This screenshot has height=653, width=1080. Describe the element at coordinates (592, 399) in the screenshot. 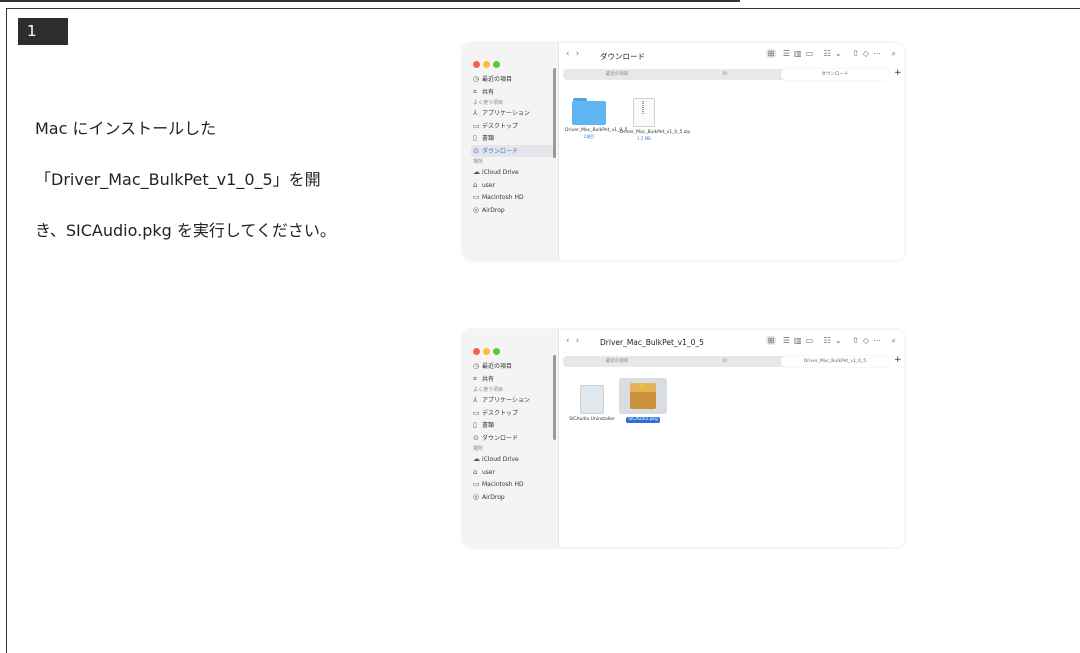

I see `document-icon` at that location.